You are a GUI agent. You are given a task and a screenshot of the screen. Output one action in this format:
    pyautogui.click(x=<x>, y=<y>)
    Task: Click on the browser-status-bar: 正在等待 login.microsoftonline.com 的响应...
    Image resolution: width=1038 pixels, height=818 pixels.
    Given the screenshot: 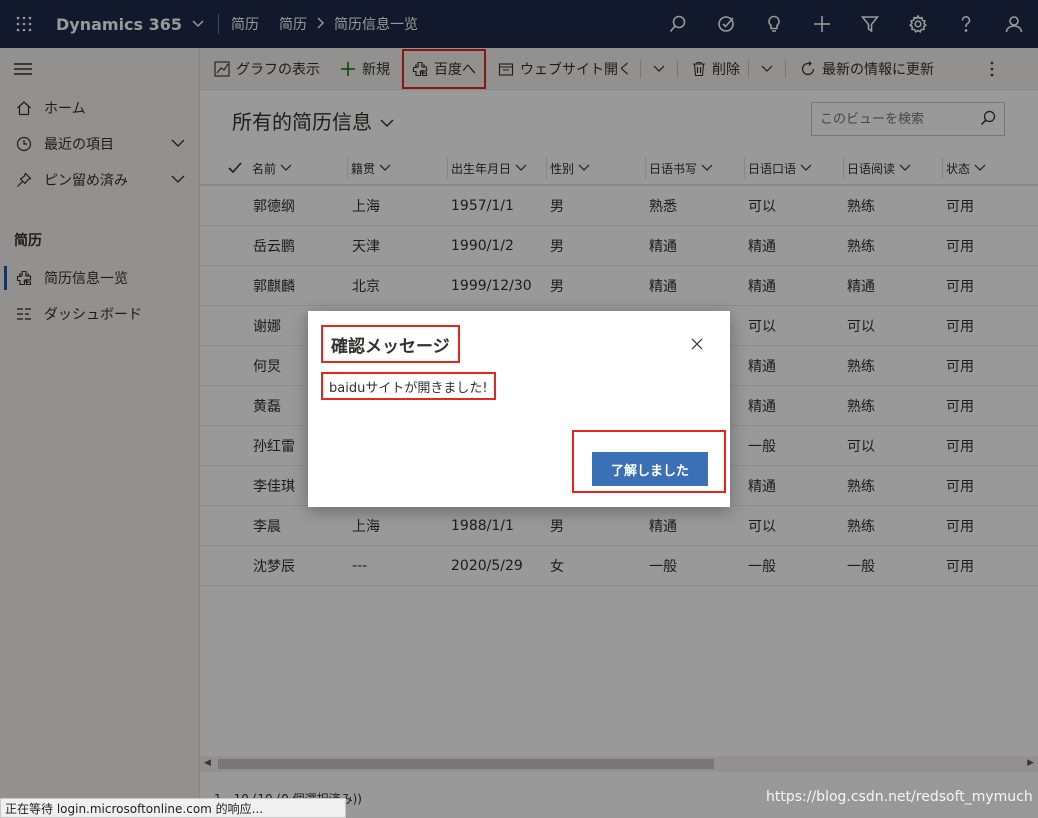 What is the action you would take?
    pyautogui.click(x=173, y=808)
    